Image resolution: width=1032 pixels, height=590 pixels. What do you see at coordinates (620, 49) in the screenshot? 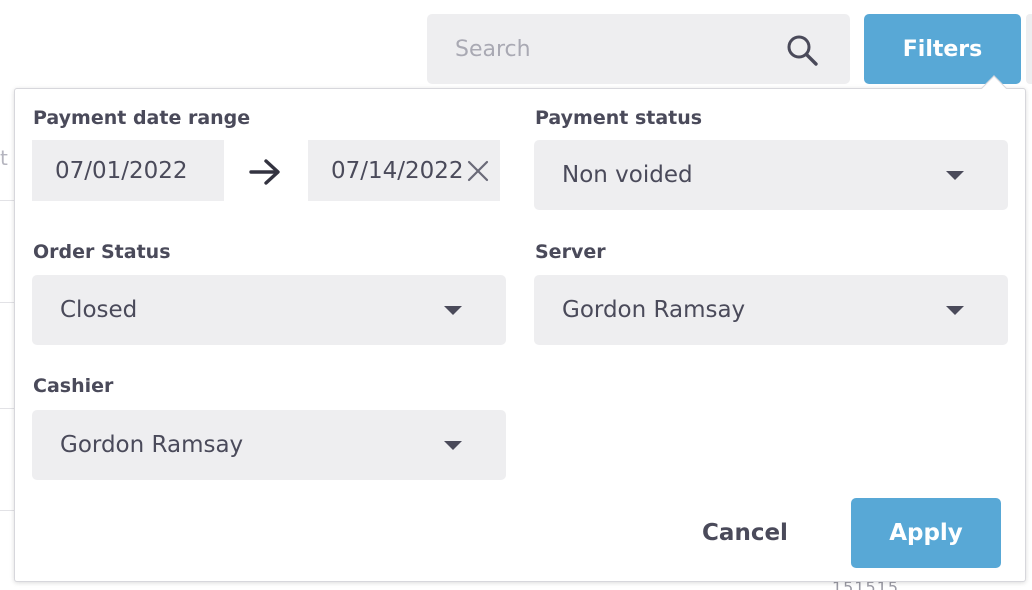
I see `search-input` at bounding box center [620, 49].